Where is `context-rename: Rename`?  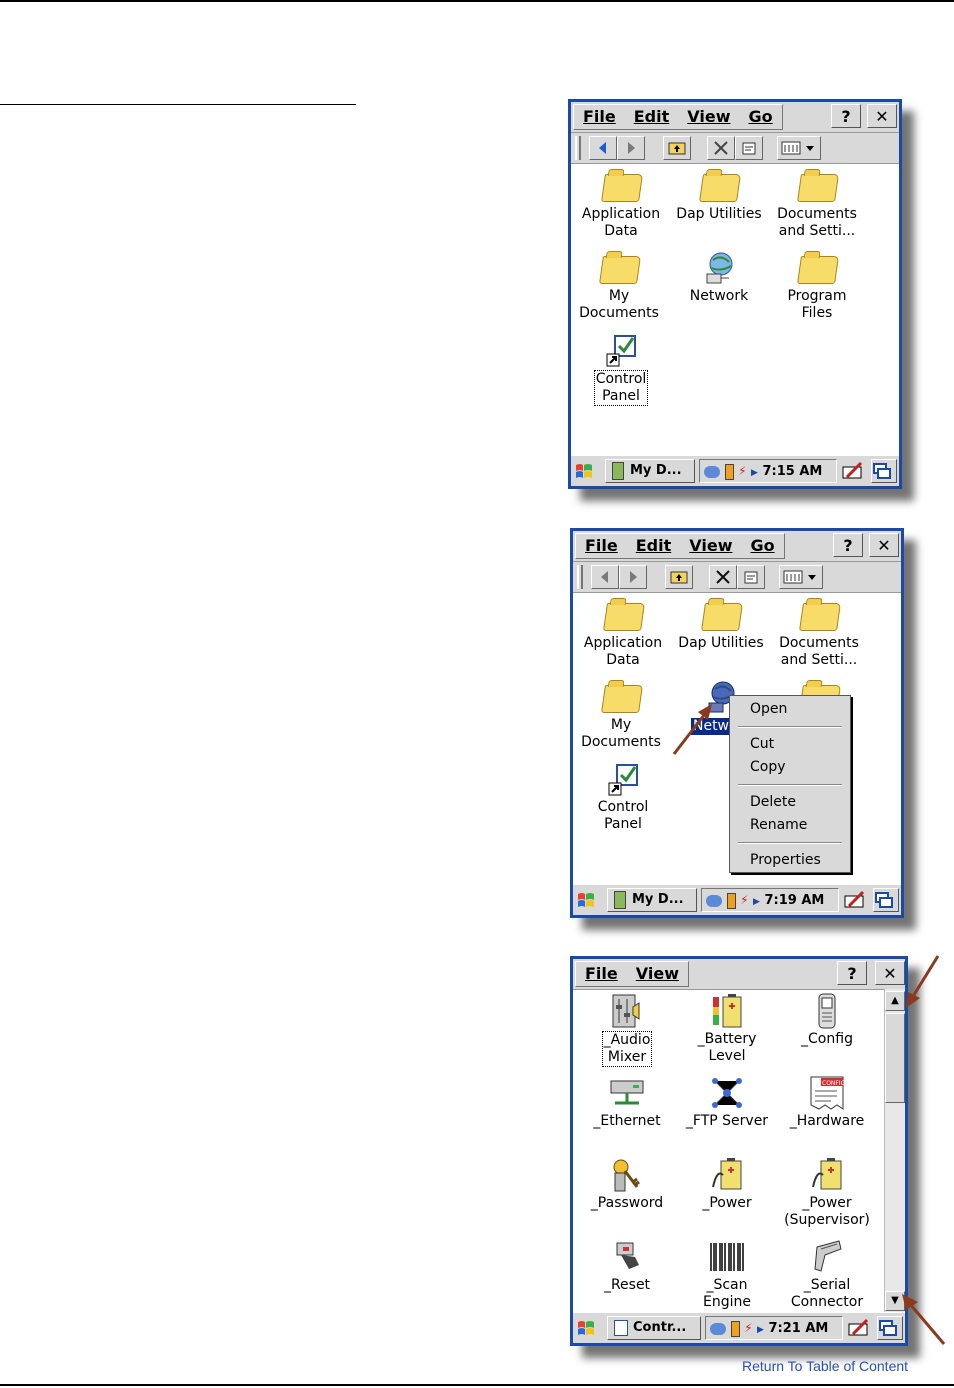 context-rename: Rename is located at coordinates (790, 825).